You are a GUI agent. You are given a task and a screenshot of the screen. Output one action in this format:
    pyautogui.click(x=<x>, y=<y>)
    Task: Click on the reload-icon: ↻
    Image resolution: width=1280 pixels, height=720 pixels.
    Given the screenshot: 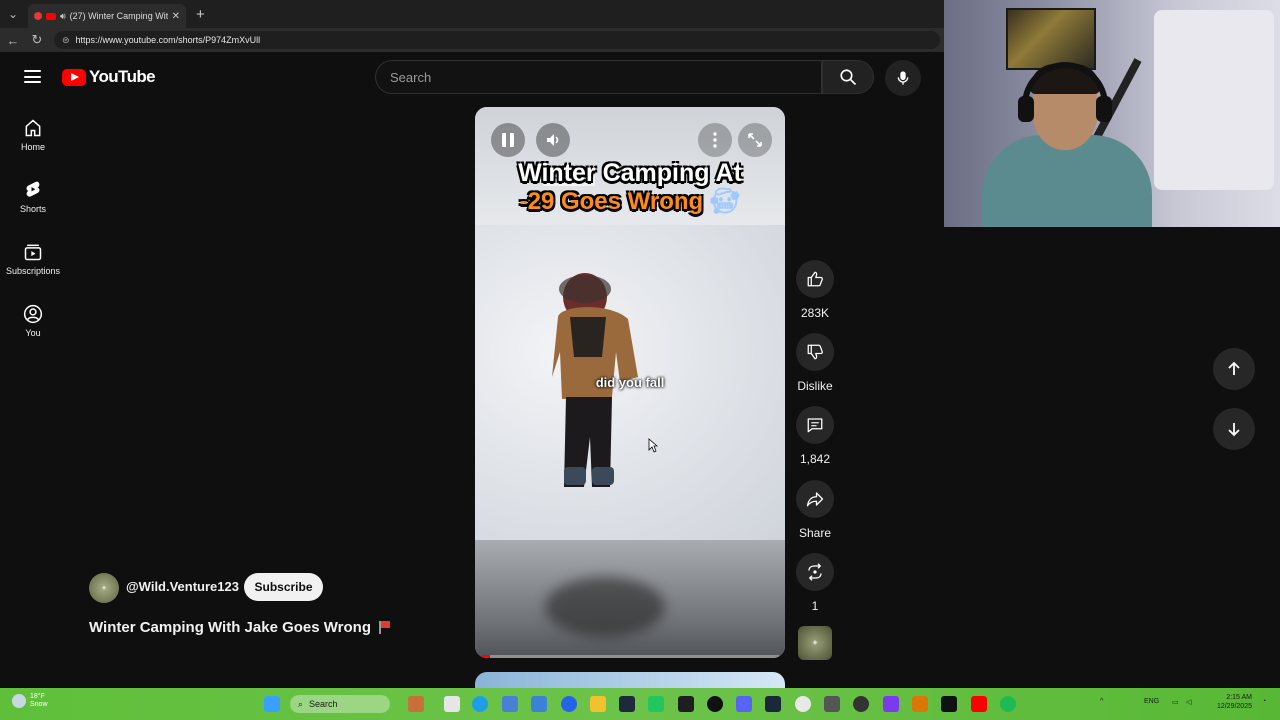 What is the action you would take?
    pyautogui.click(x=37, y=40)
    